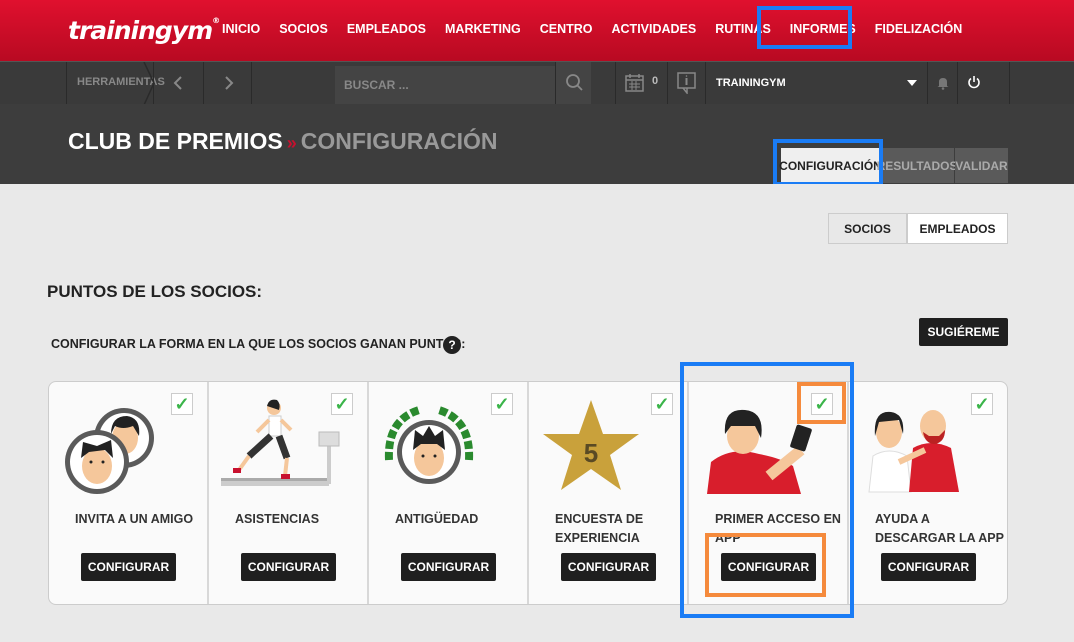 The height and width of the screenshot is (642, 1074). I want to click on search-button, so click(573, 83).